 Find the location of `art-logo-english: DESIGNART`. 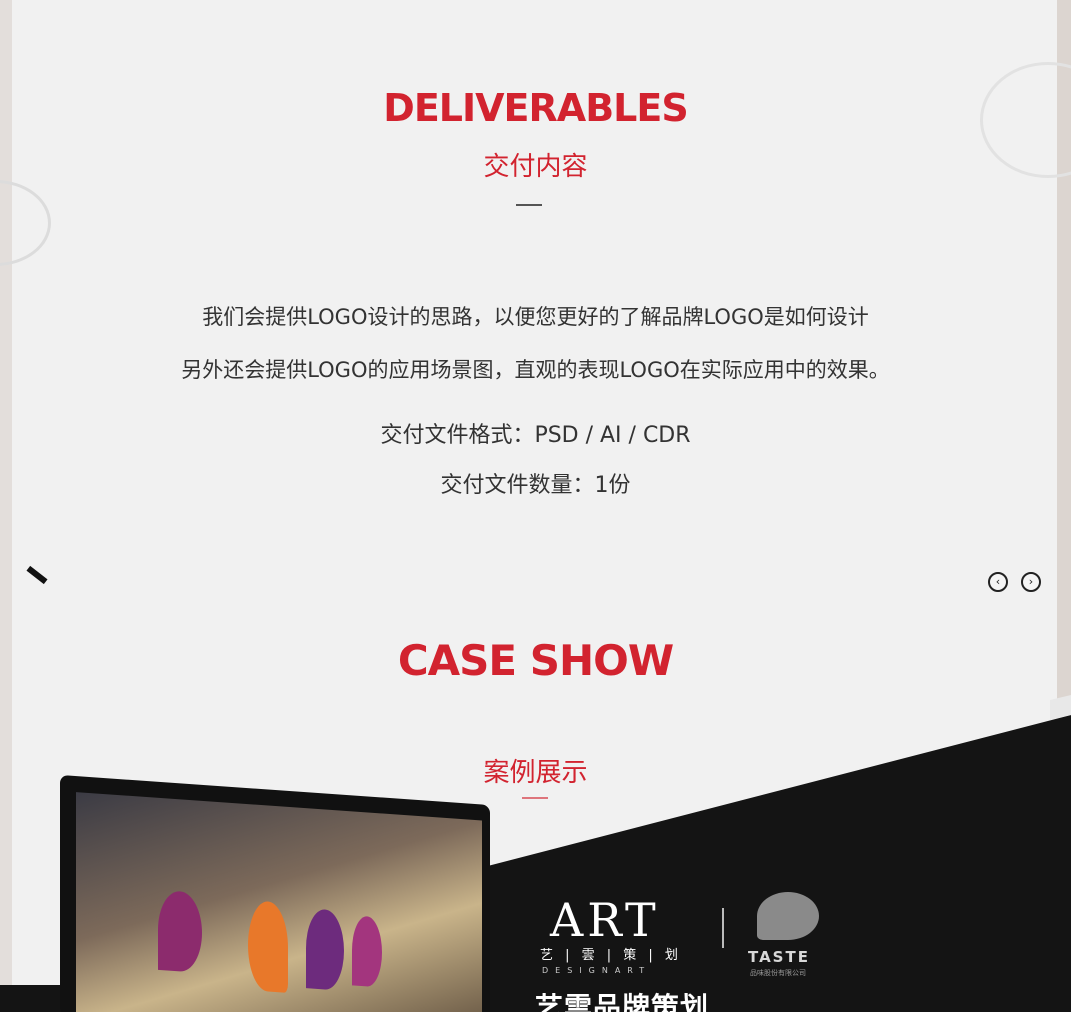

art-logo-english: DESIGNART is located at coordinates (597, 970).